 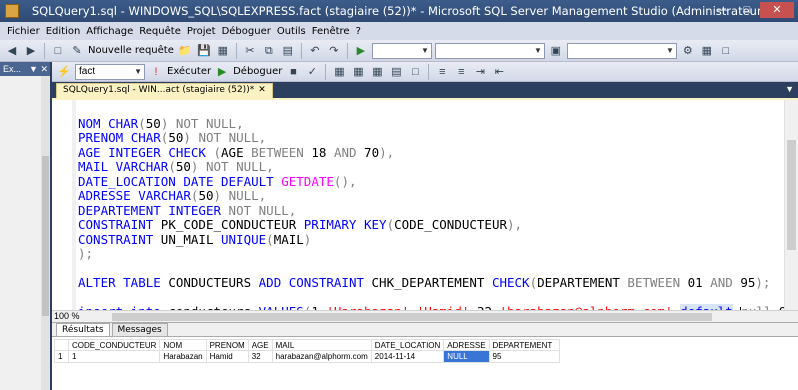 What do you see at coordinates (227, 345) in the screenshot?
I see `column-header: PRENOM` at bounding box center [227, 345].